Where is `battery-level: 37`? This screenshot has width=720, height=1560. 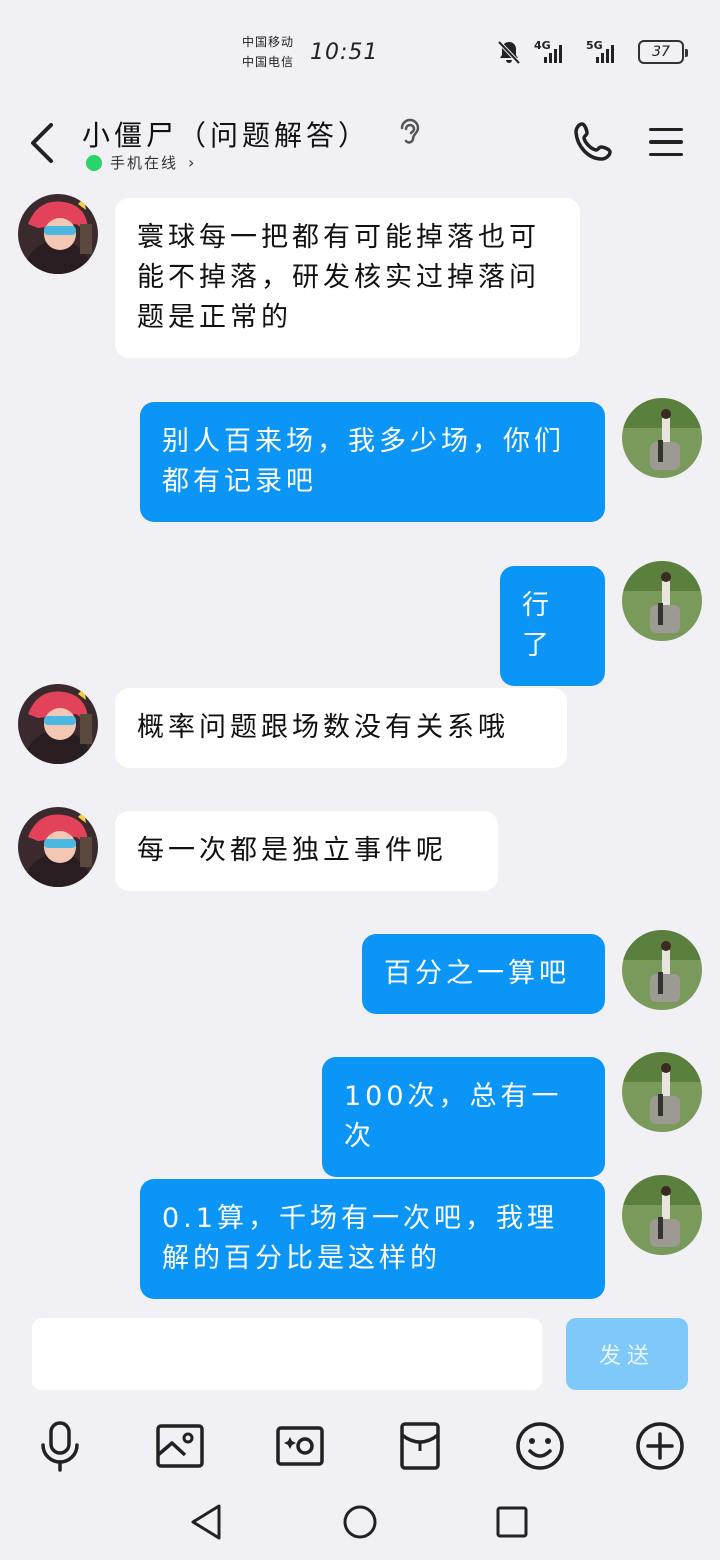
battery-level: 37 is located at coordinates (661, 52).